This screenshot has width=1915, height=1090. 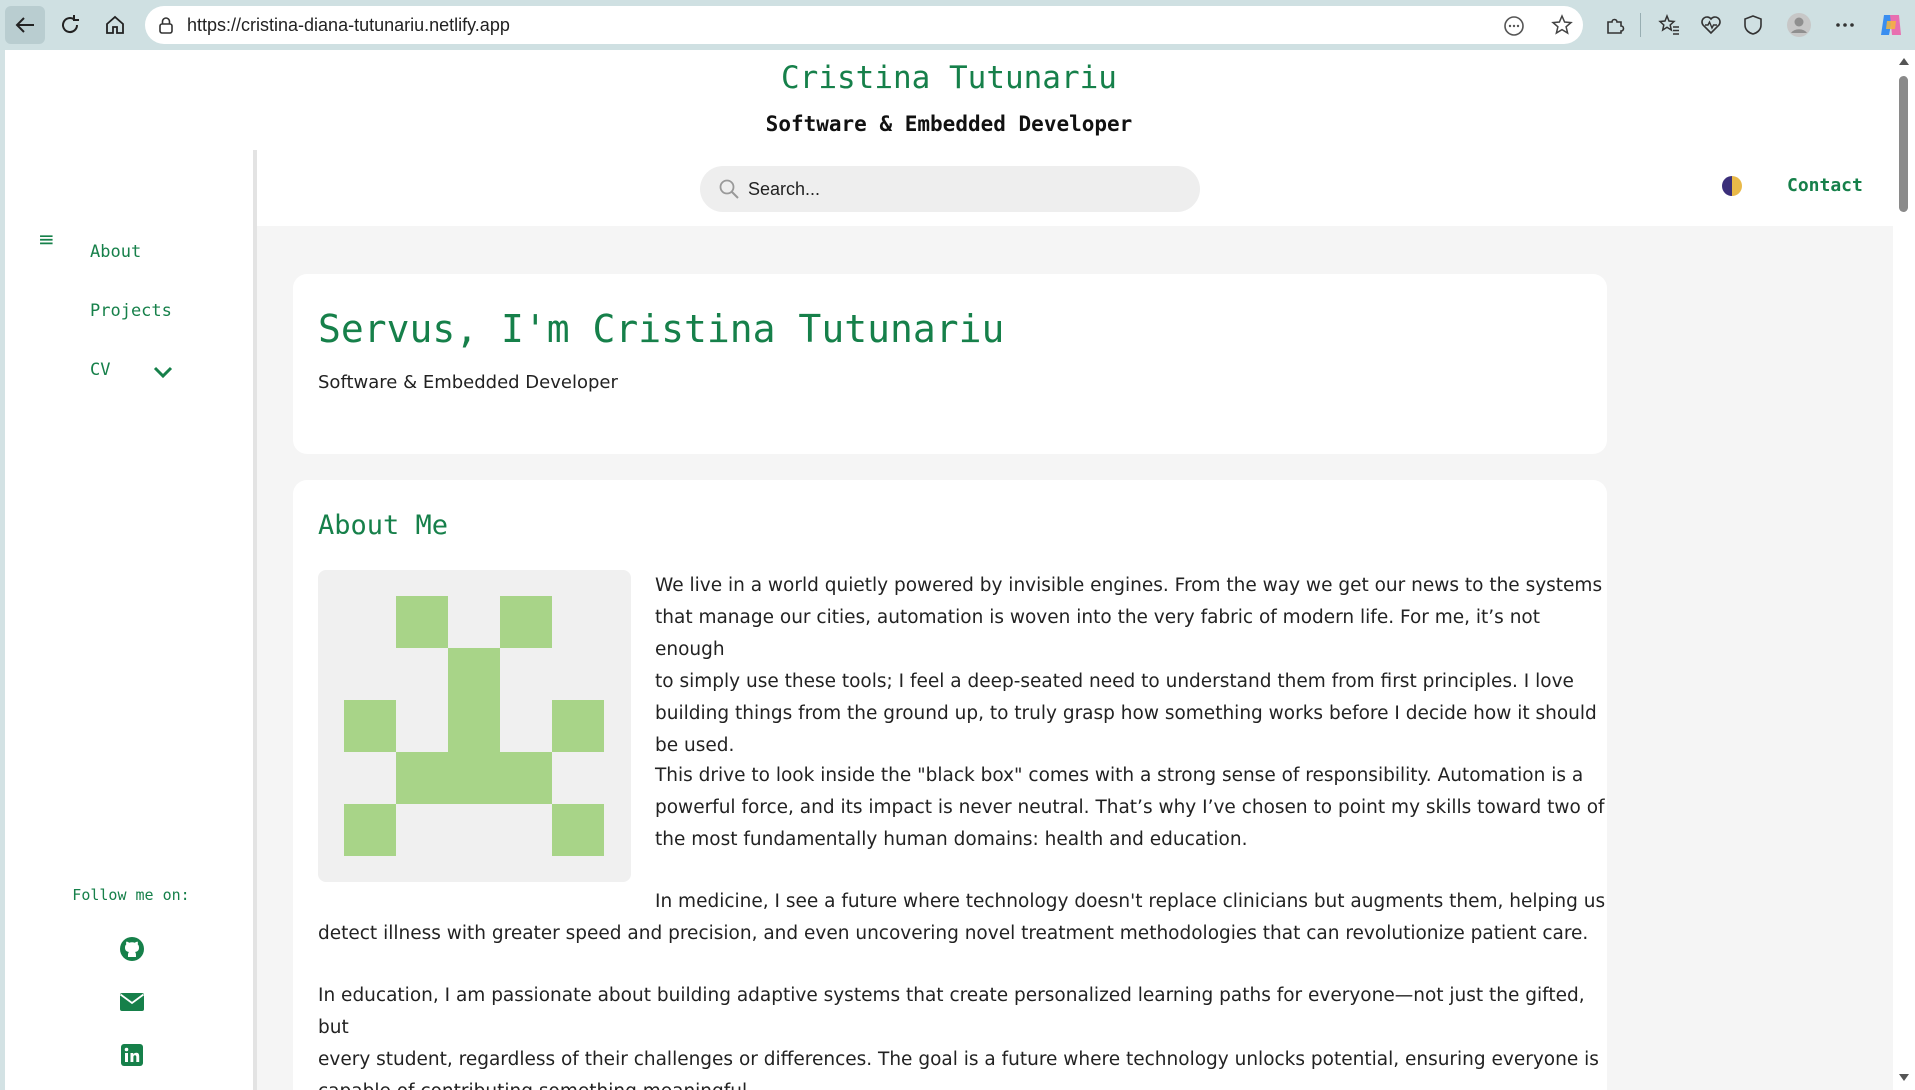 I want to click on github-icon, so click(x=132, y=949).